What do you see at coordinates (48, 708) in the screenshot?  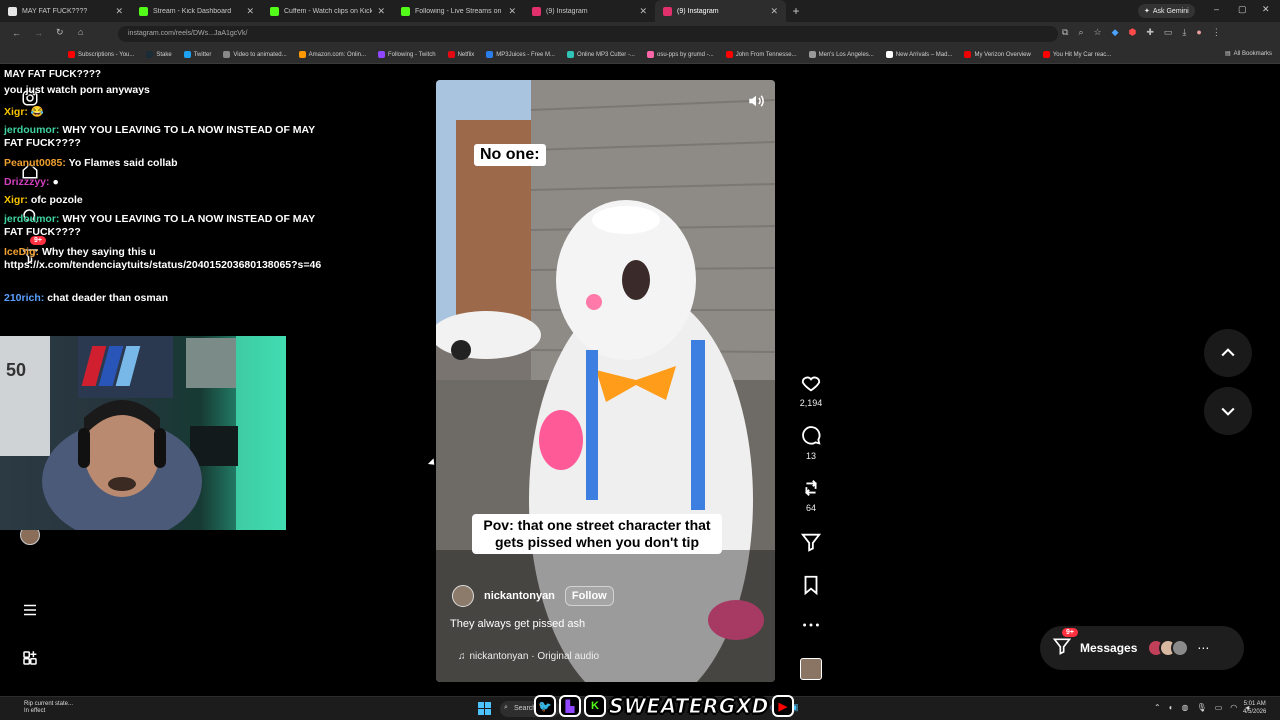 I see `notification-toast: Rip current state... In effect` at bounding box center [48, 708].